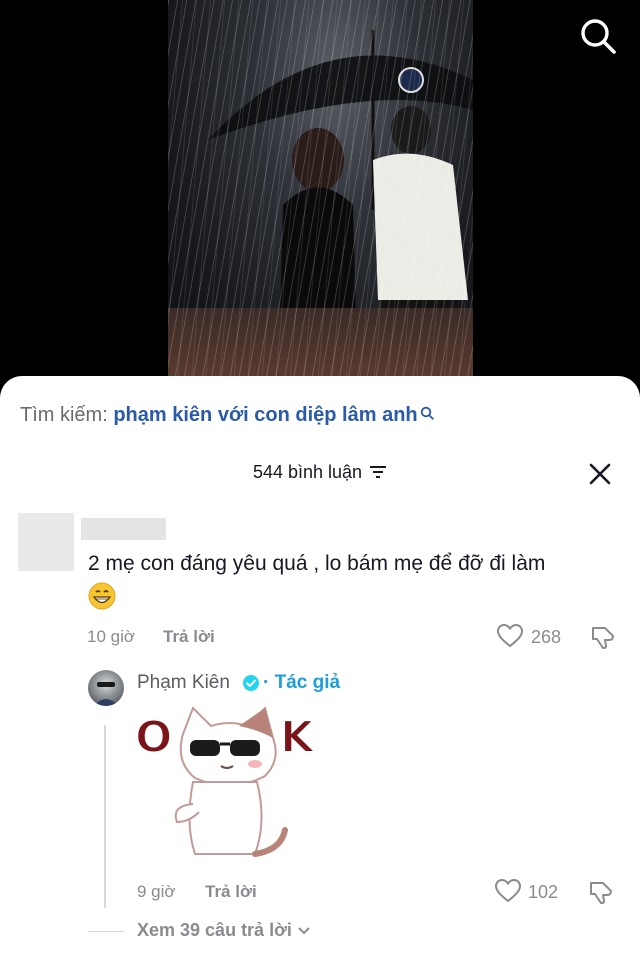 The image size is (640, 955). What do you see at coordinates (214, 930) in the screenshot?
I see `view-more-label: Xem 39 câu trả lời` at bounding box center [214, 930].